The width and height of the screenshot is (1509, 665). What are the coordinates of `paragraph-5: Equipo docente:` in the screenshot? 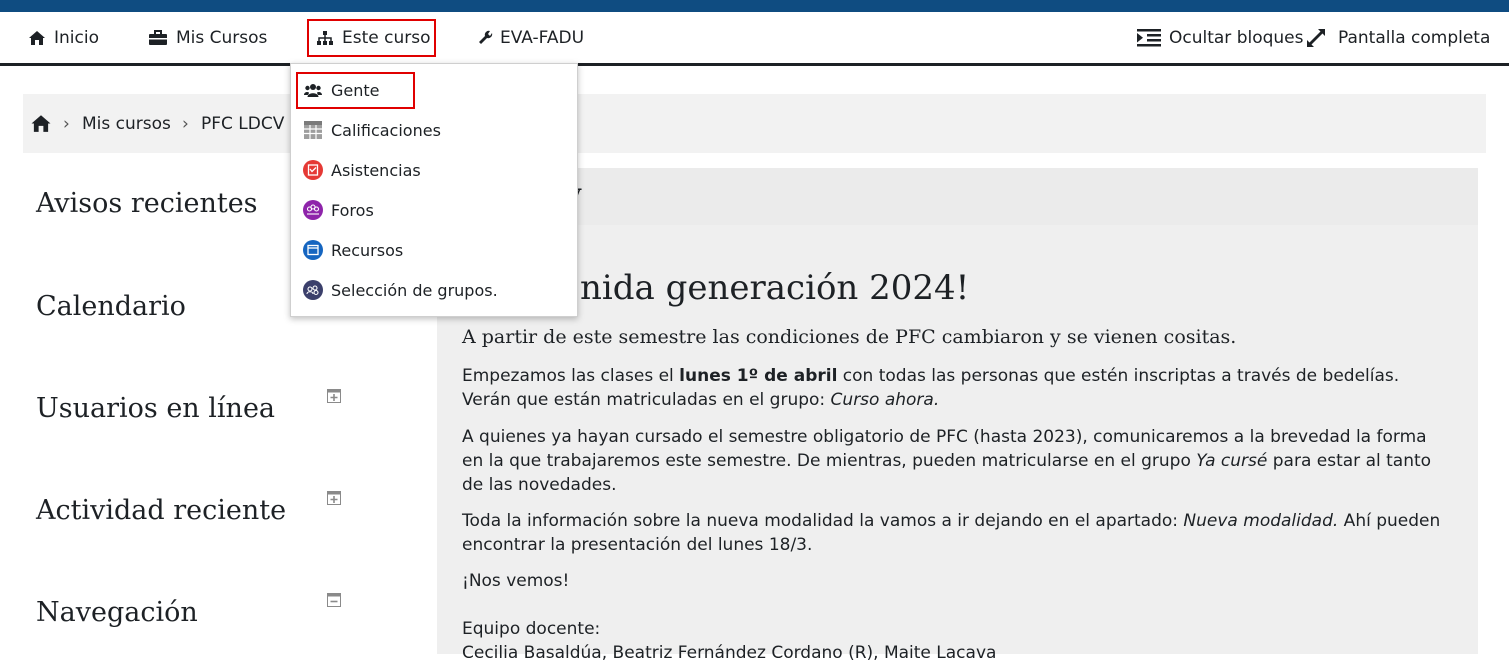 It's located at (531, 629).